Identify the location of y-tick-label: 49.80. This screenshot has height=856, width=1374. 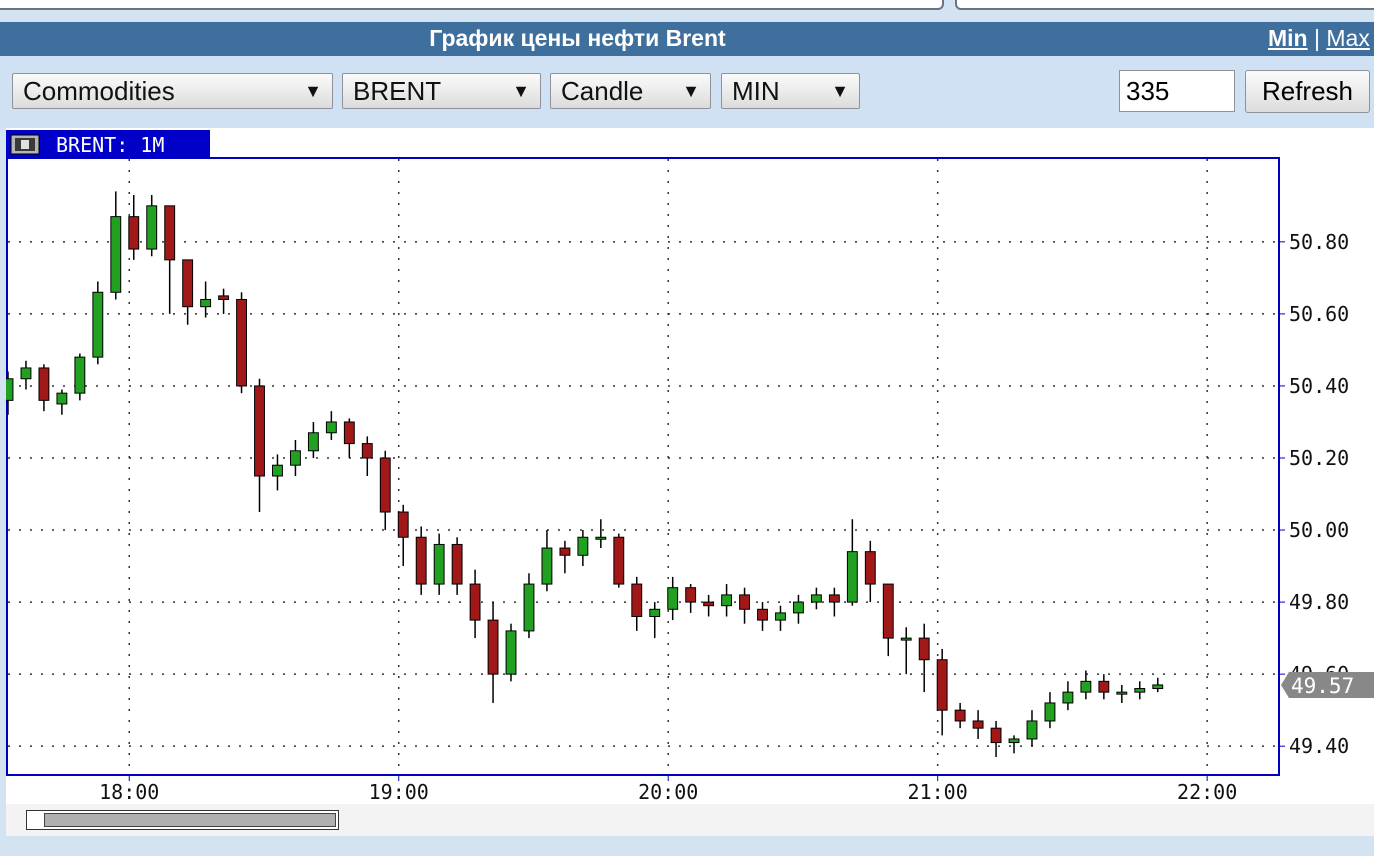
(1319, 602).